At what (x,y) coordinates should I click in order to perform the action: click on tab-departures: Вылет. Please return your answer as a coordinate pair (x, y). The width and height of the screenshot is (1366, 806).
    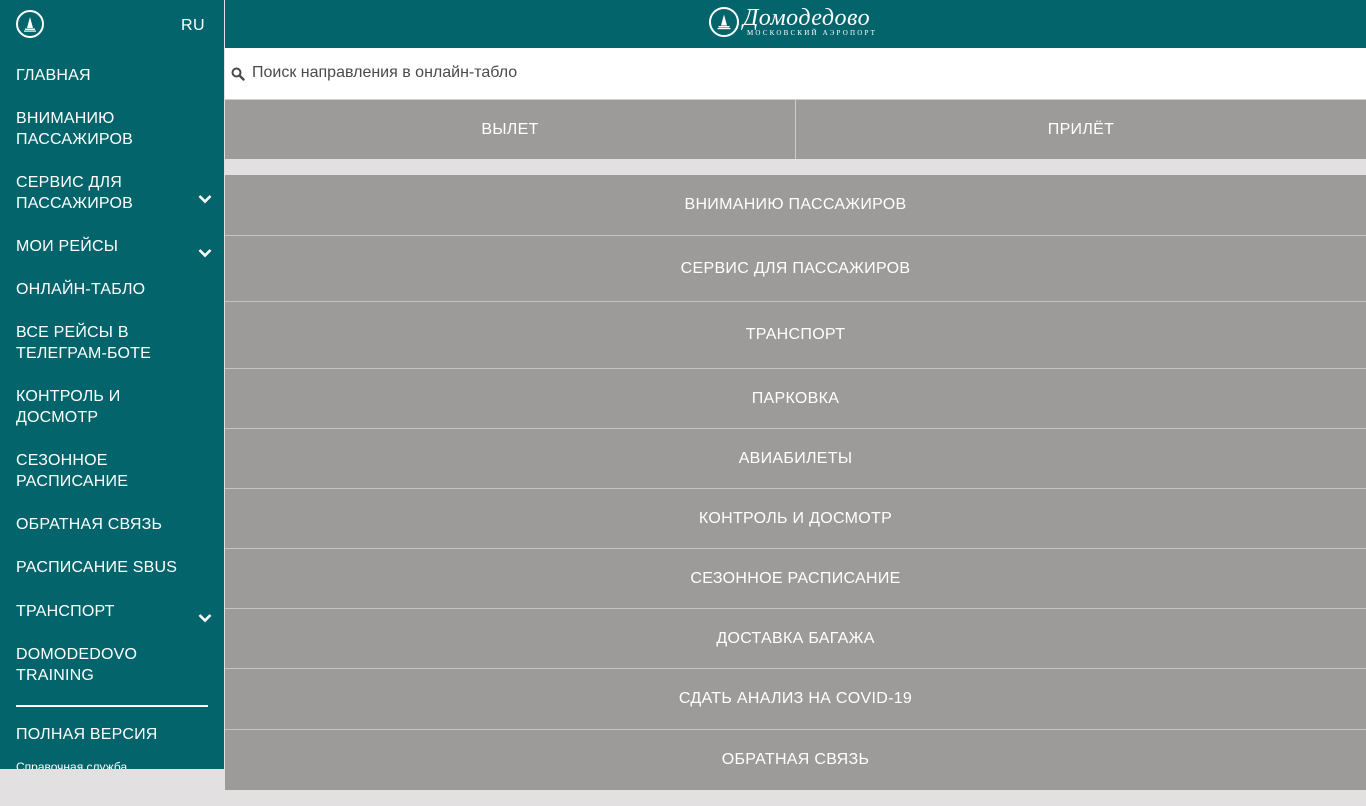
    Looking at the image, I should click on (510, 129).